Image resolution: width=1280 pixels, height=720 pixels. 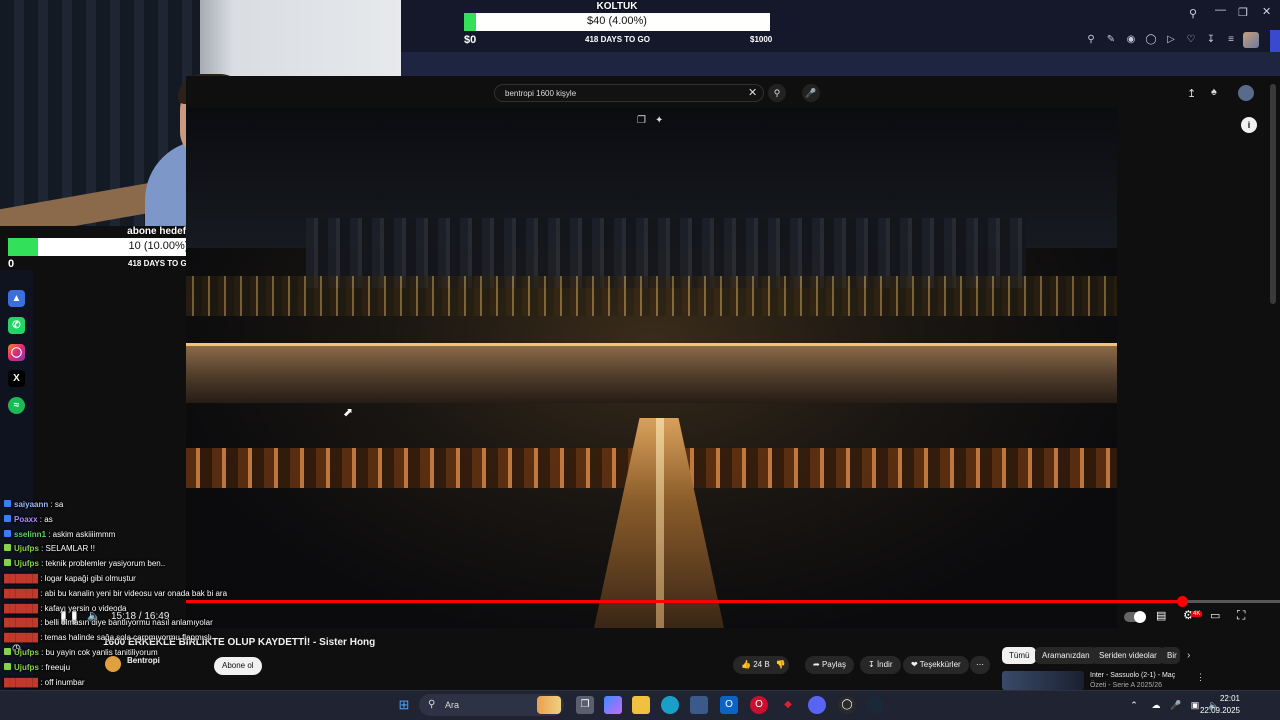 I want to click on chat-message: Poaxx : as, so click(x=28, y=519).